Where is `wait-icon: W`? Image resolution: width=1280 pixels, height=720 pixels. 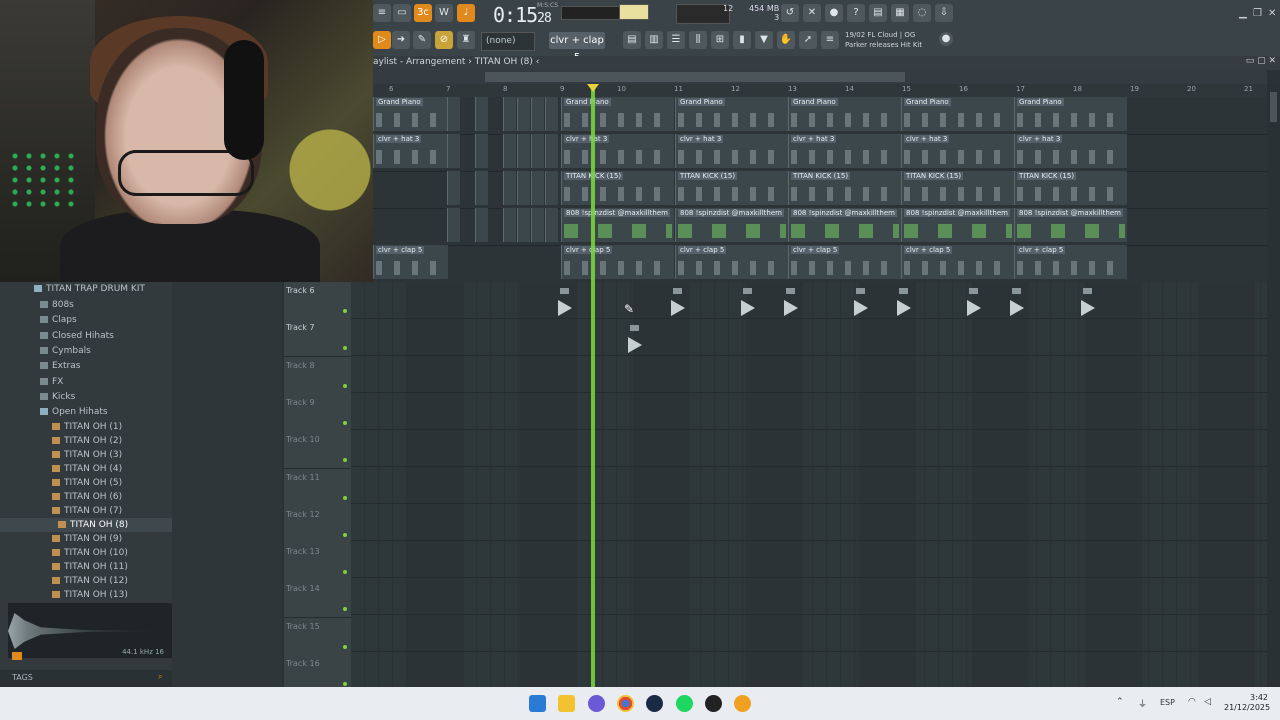 wait-icon: W is located at coordinates (444, 13).